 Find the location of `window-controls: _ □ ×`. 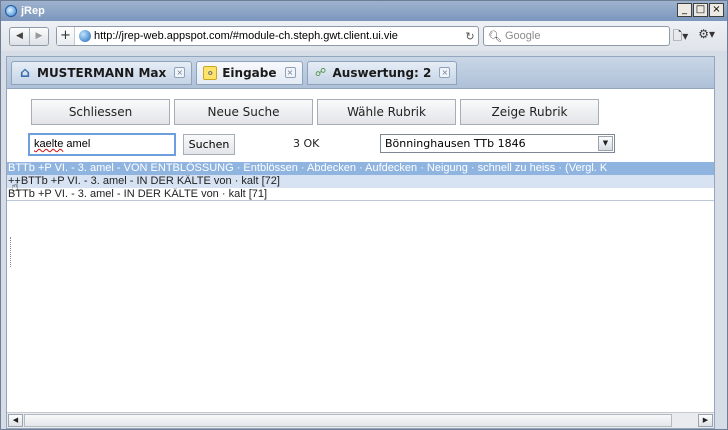

window-controls: _ □ × is located at coordinates (700, 10).